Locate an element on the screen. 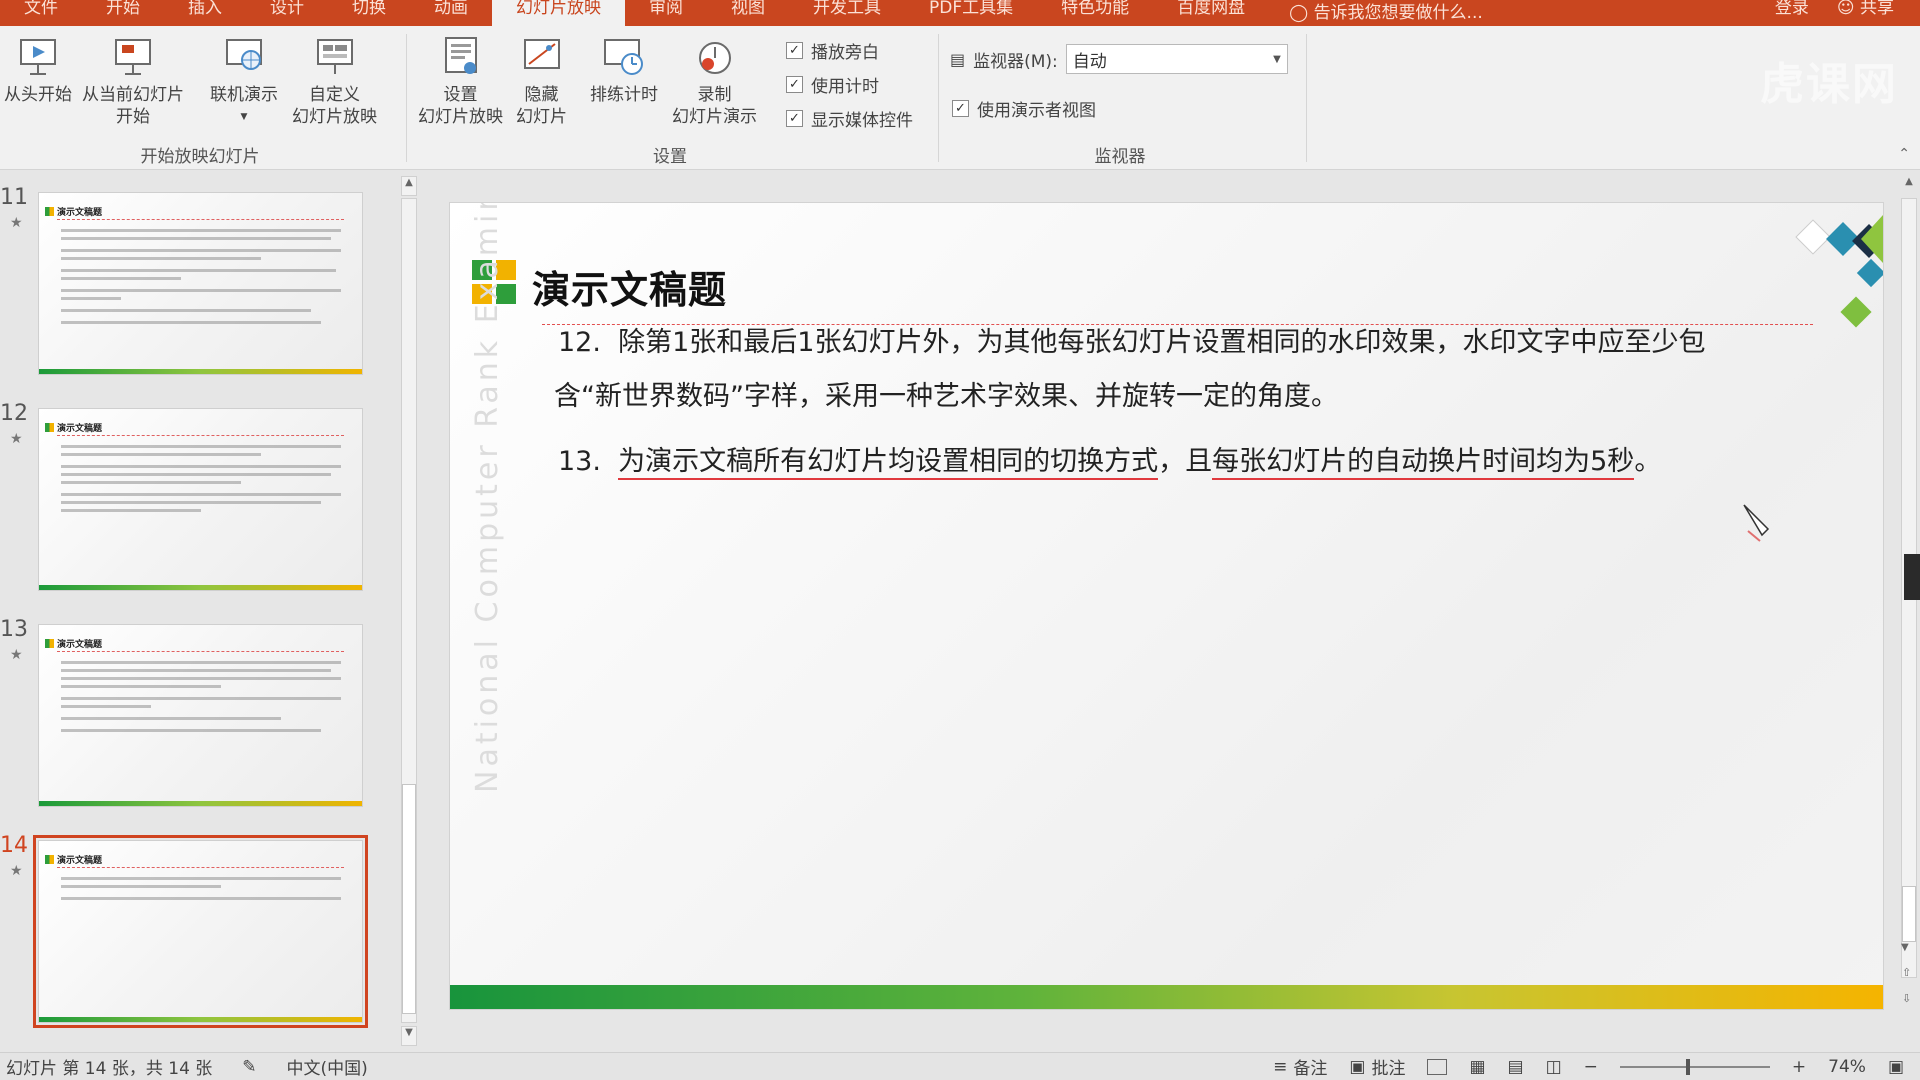 The width and height of the screenshot is (1920, 1080). start-group-label: 开始放映幻灯片 is located at coordinates (200, 157).